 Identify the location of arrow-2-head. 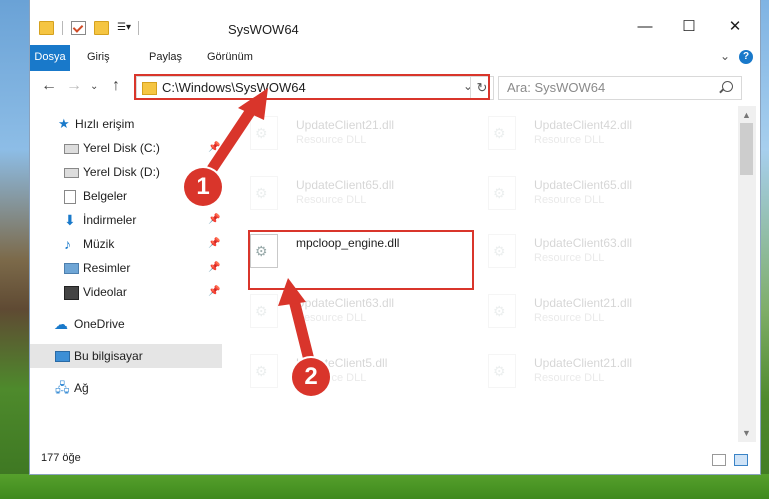
(292, 292).